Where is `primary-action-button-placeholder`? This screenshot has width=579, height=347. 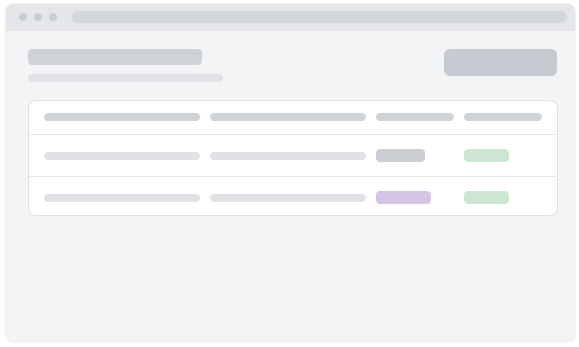
primary-action-button-placeholder is located at coordinates (500, 62).